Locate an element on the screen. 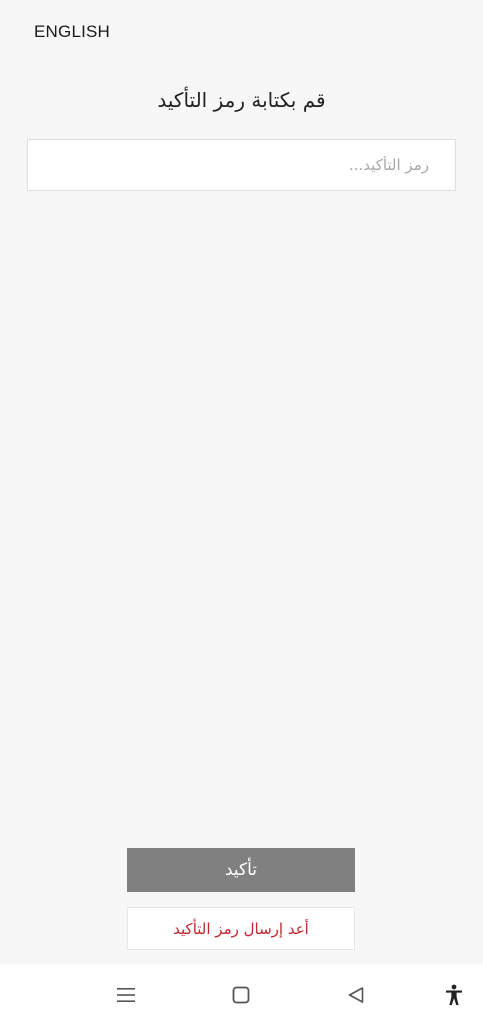 This screenshot has width=483, height=1024. verification-code-input is located at coordinates (241, 165).